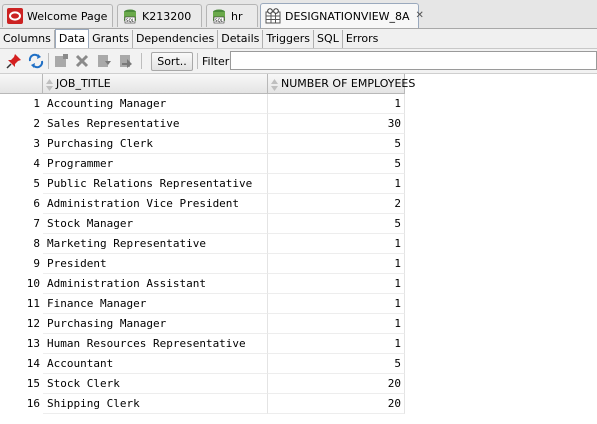 The height and width of the screenshot is (424, 597). Describe the element at coordinates (21, 84) in the screenshot. I see `row-number-header` at that location.